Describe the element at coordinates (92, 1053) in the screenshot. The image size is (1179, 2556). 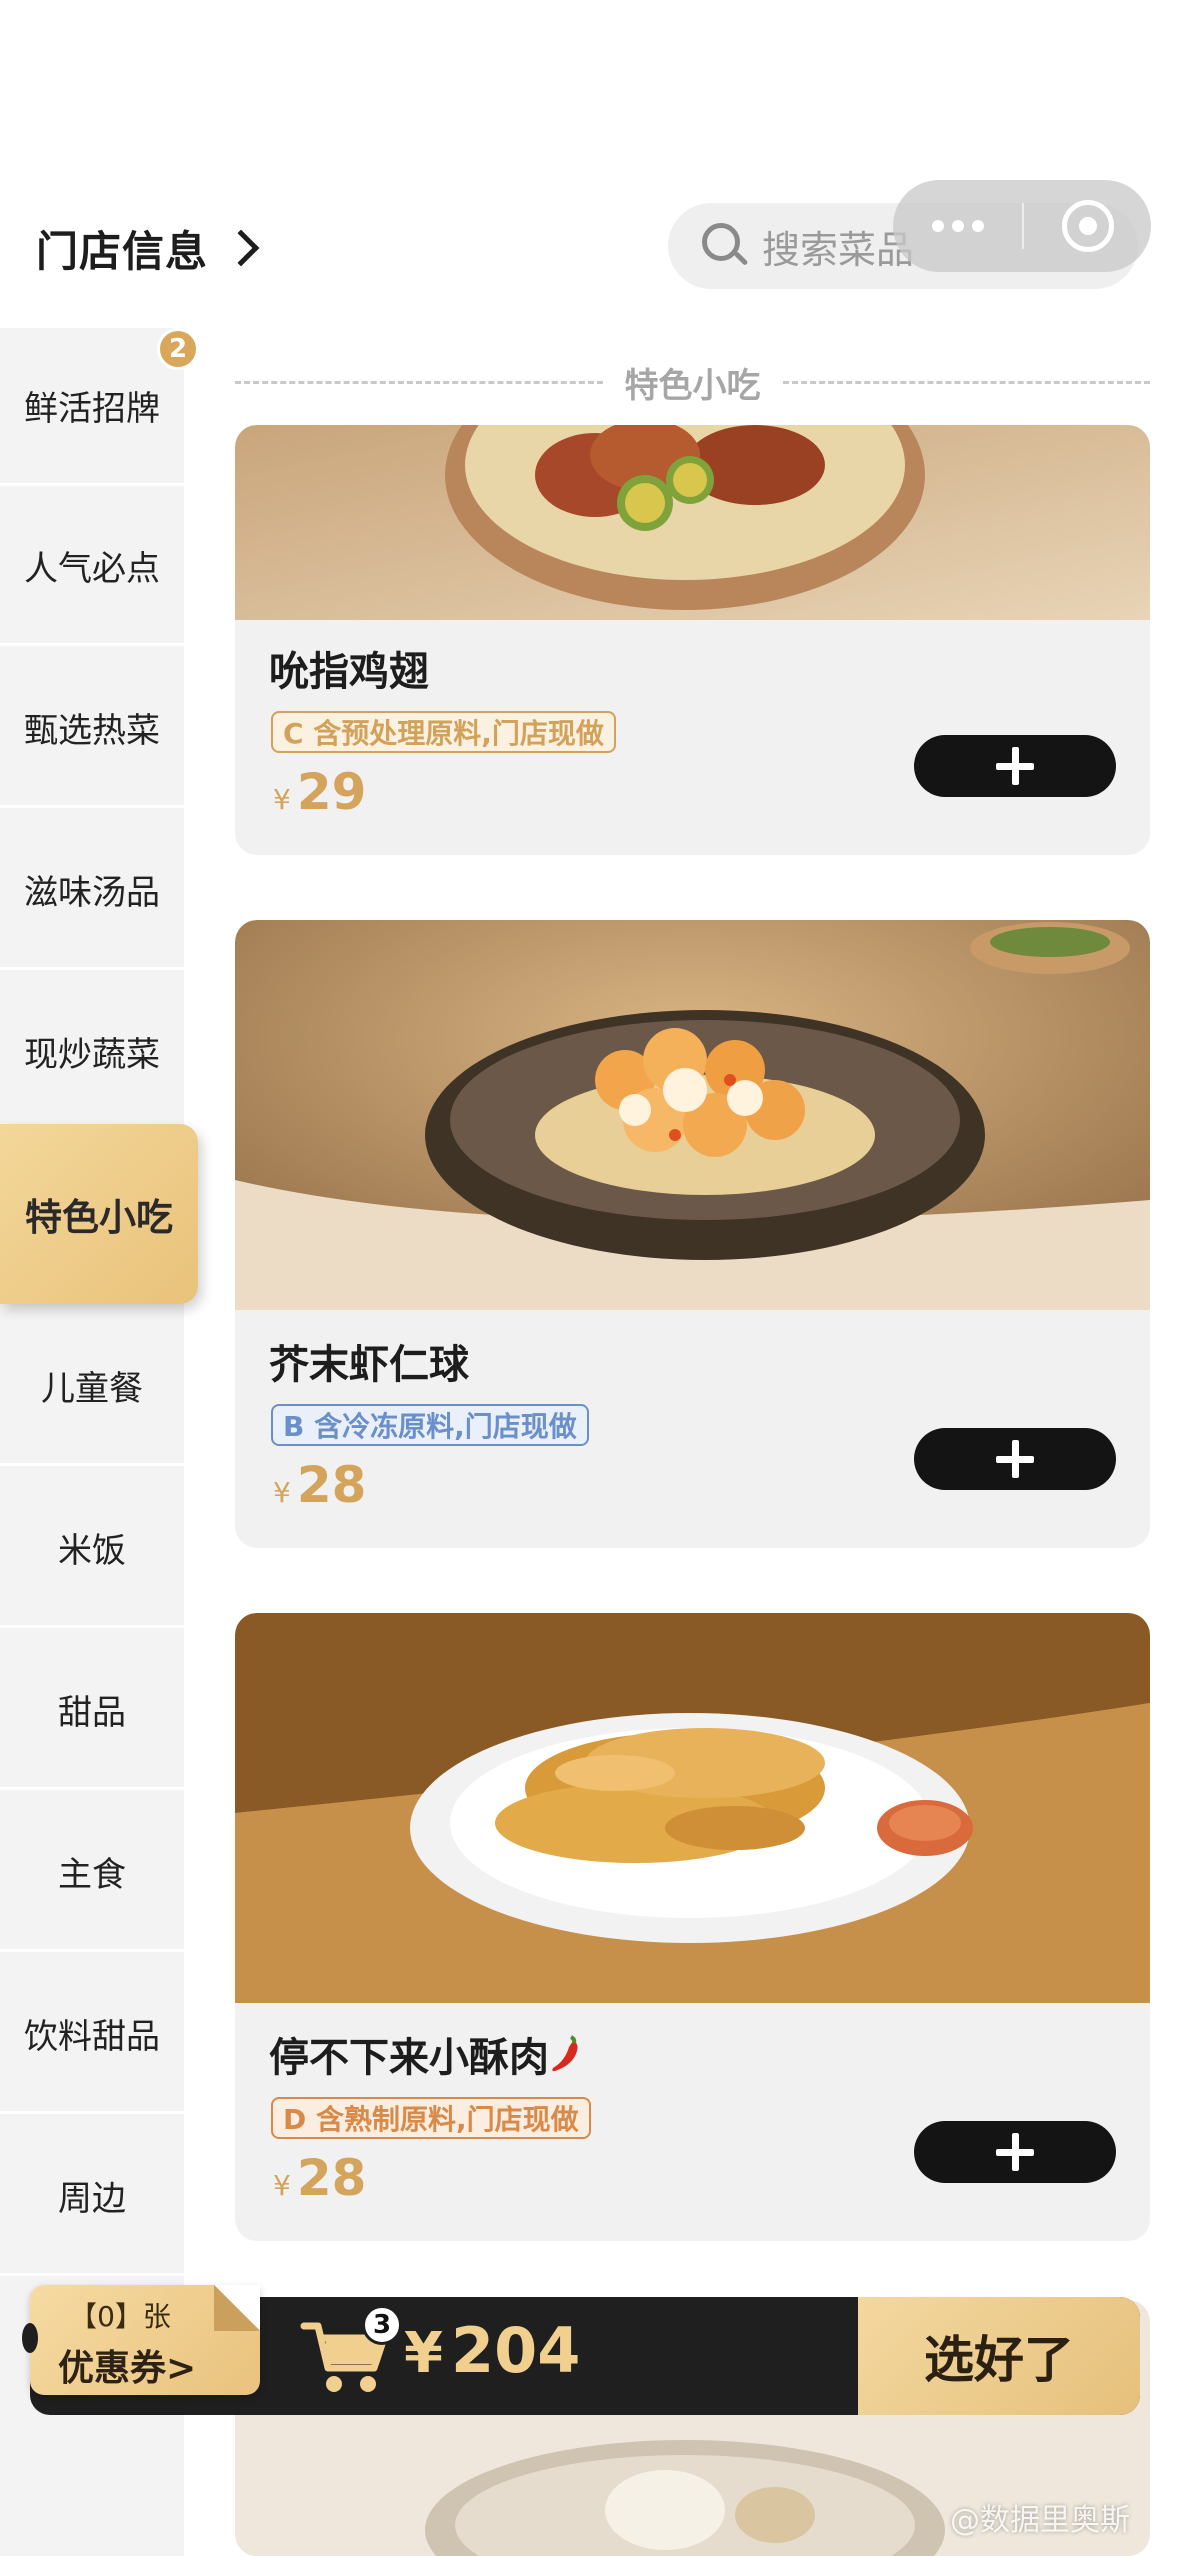
I see `sidebar-item-vegetables: 现炒蔬菜` at that location.